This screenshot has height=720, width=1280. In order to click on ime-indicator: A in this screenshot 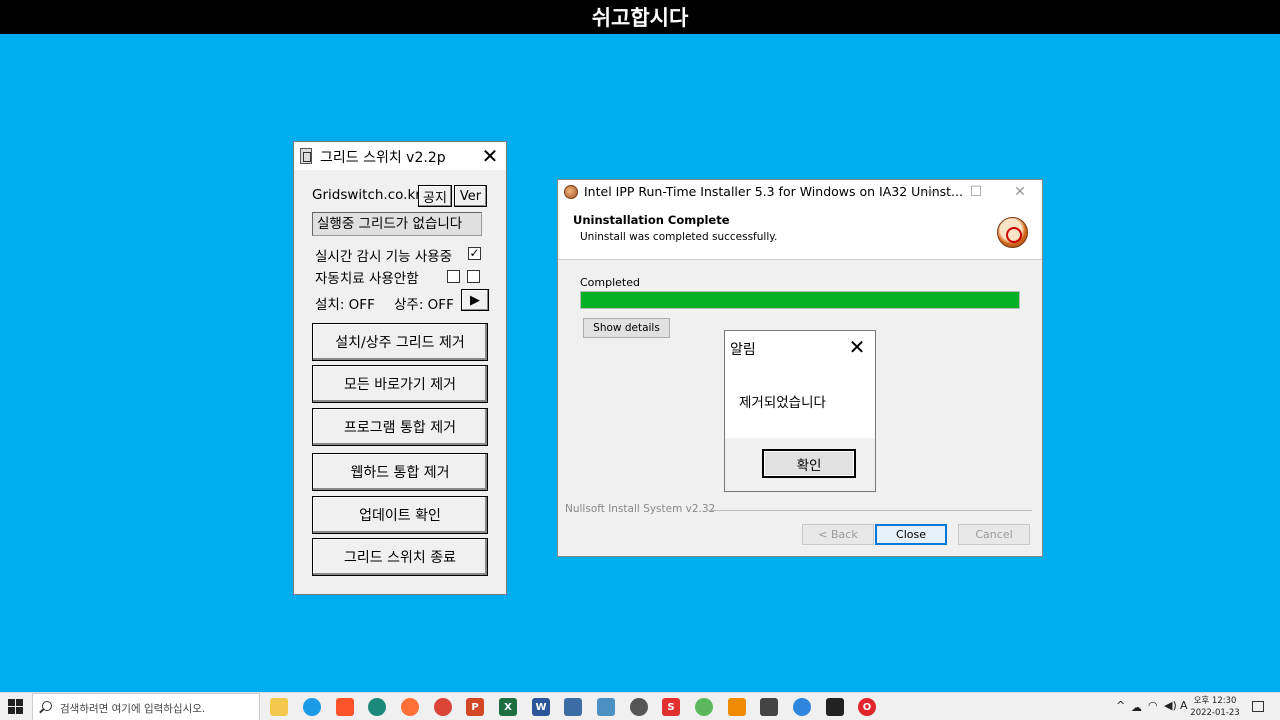, I will do `click(1184, 705)`.